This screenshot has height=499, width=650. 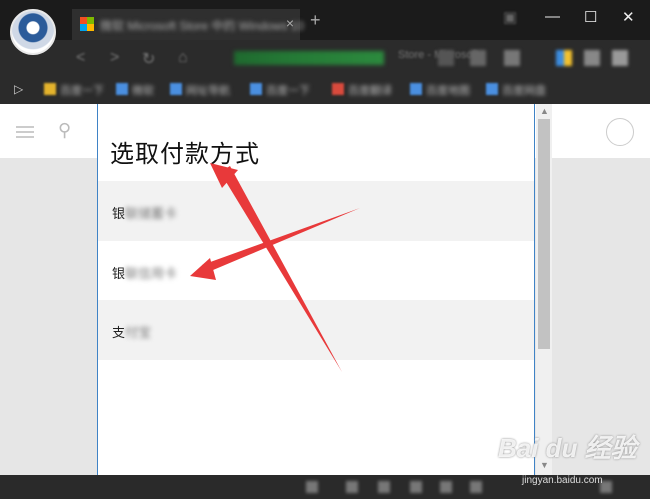 What do you see at coordinates (562, 480) in the screenshot?
I see `watermark-url: jingyan.baidu.com` at bounding box center [562, 480].